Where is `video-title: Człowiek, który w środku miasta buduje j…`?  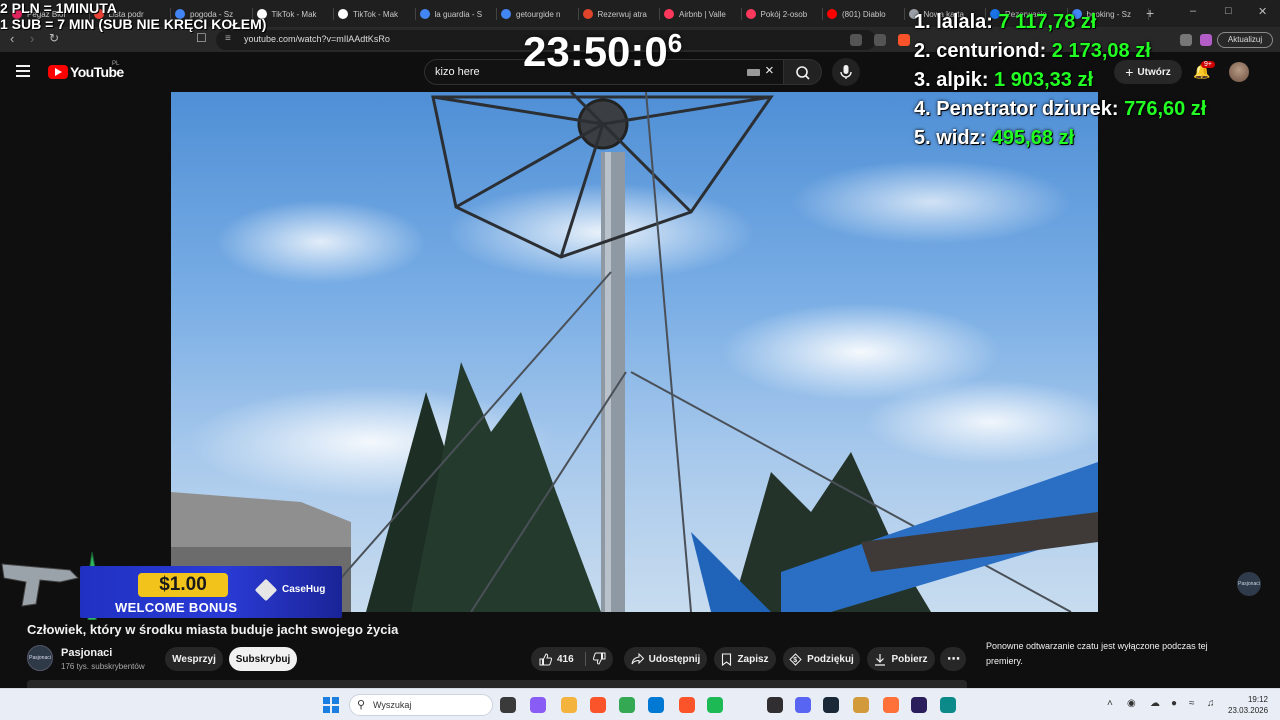
video-title: Człowiek, który w środku miasta buduje j… is located at coordinates (213, 629).